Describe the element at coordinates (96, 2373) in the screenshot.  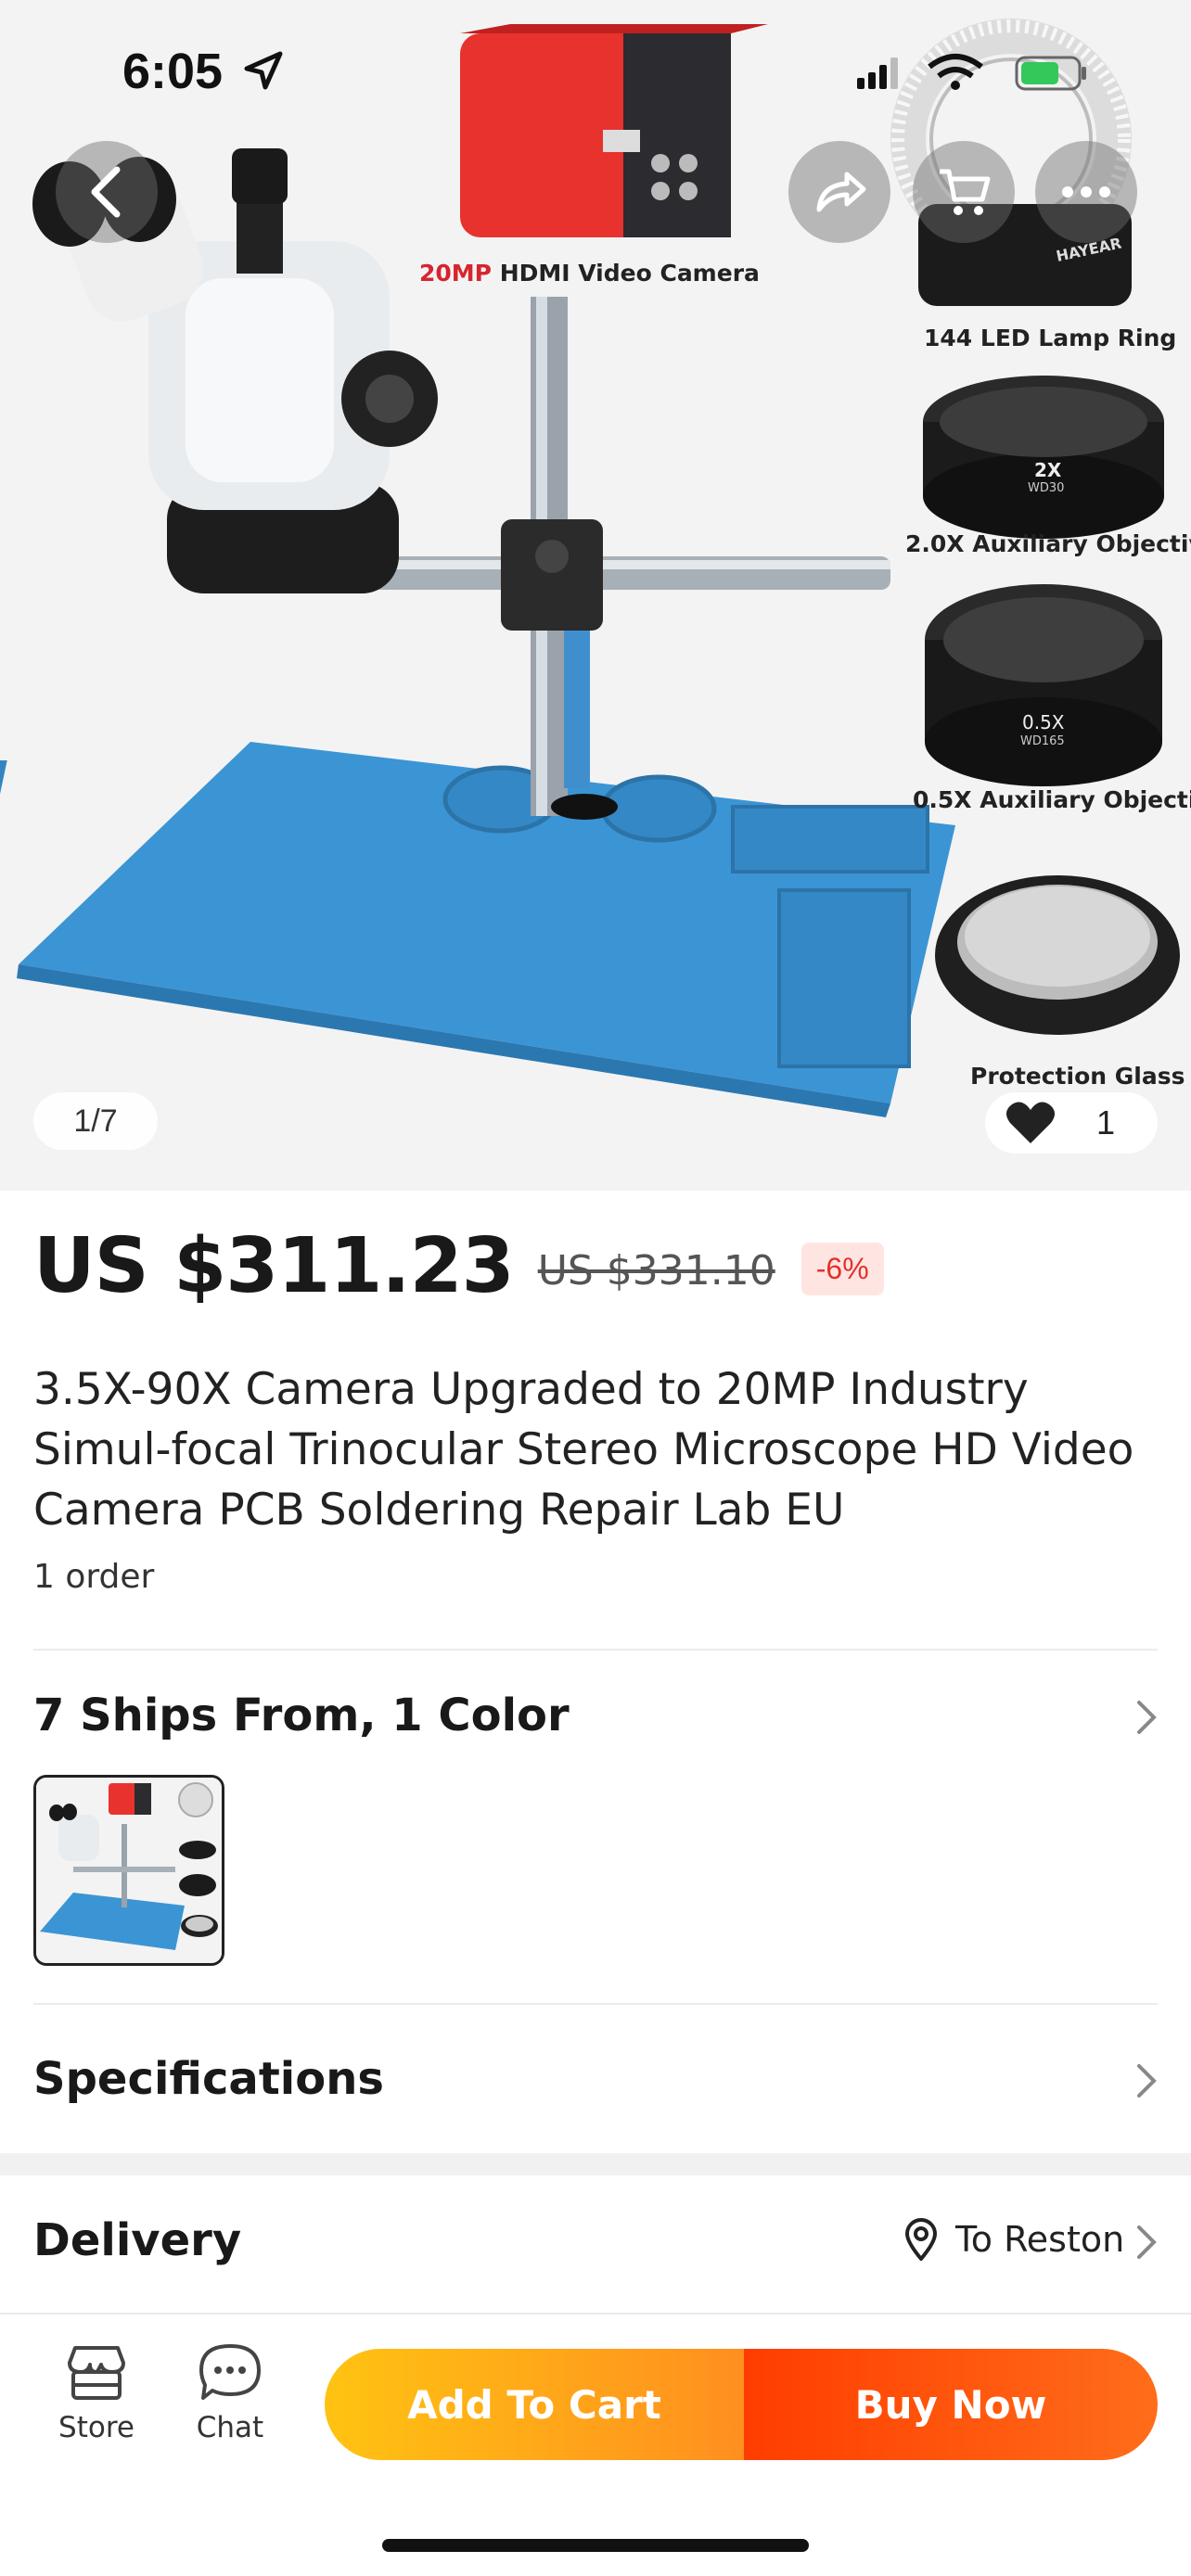
I see `store-icon` at that location.